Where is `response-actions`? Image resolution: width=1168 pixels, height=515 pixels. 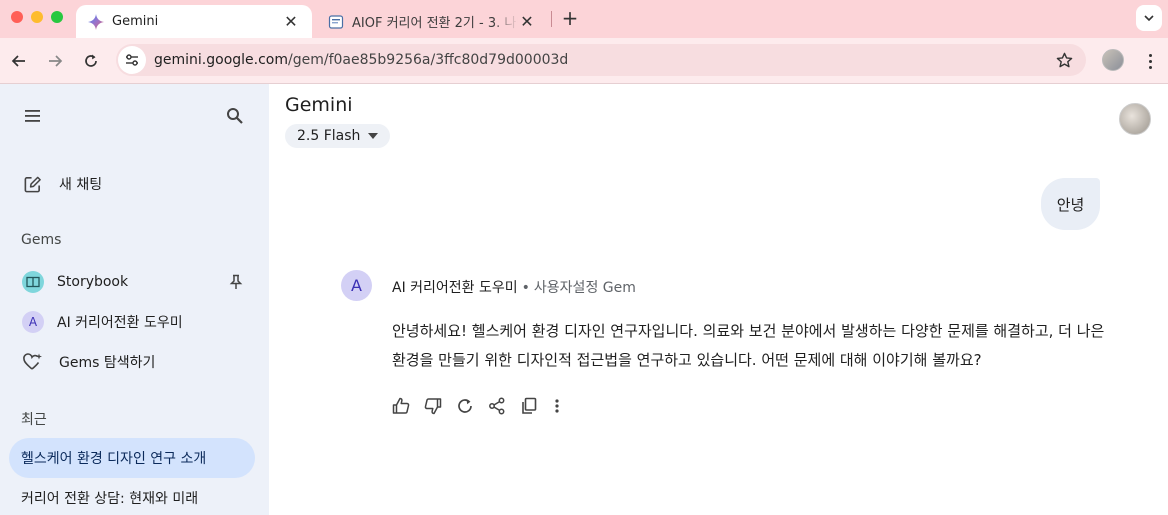
response-actions is located at coordinates (477, 406).